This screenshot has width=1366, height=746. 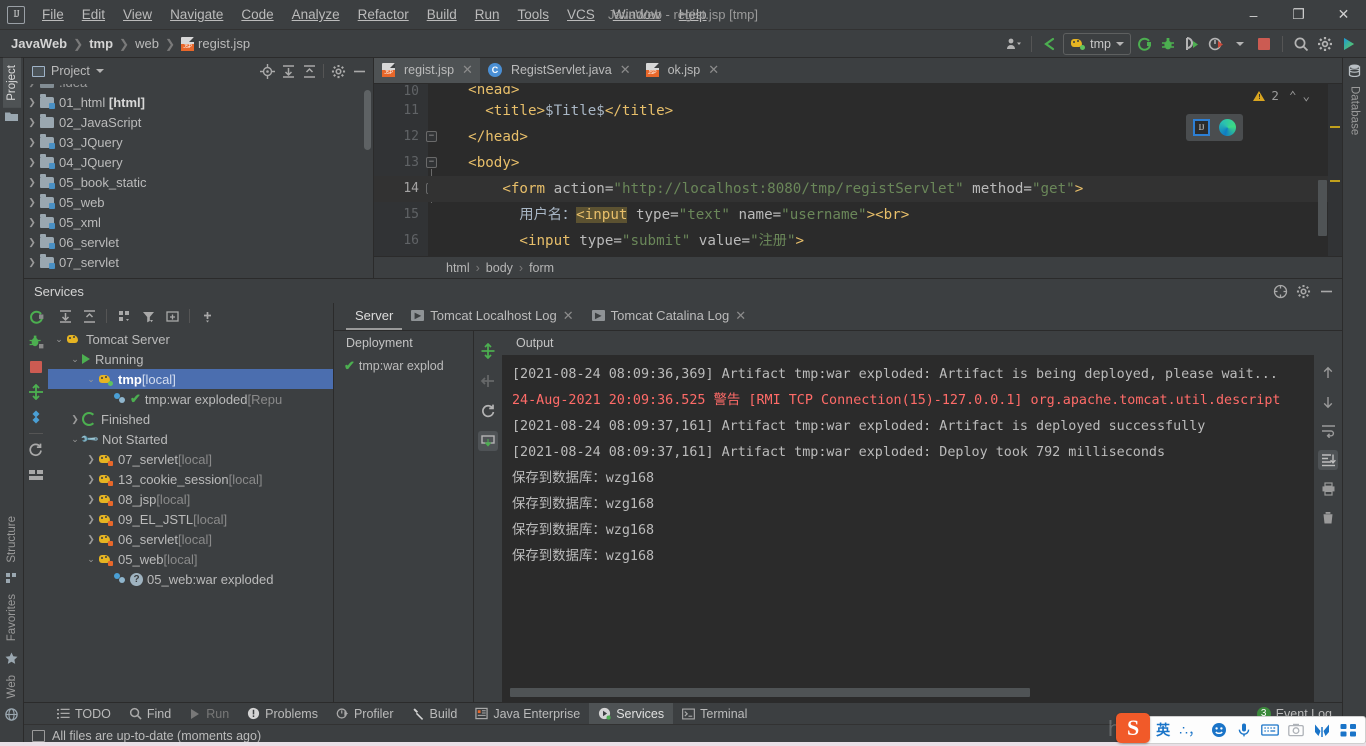 What do you see at coordinates (12, 617) in the screenshot?
I see `sidebar-item-favorites: Favorites` at bounding box center [12, 617].